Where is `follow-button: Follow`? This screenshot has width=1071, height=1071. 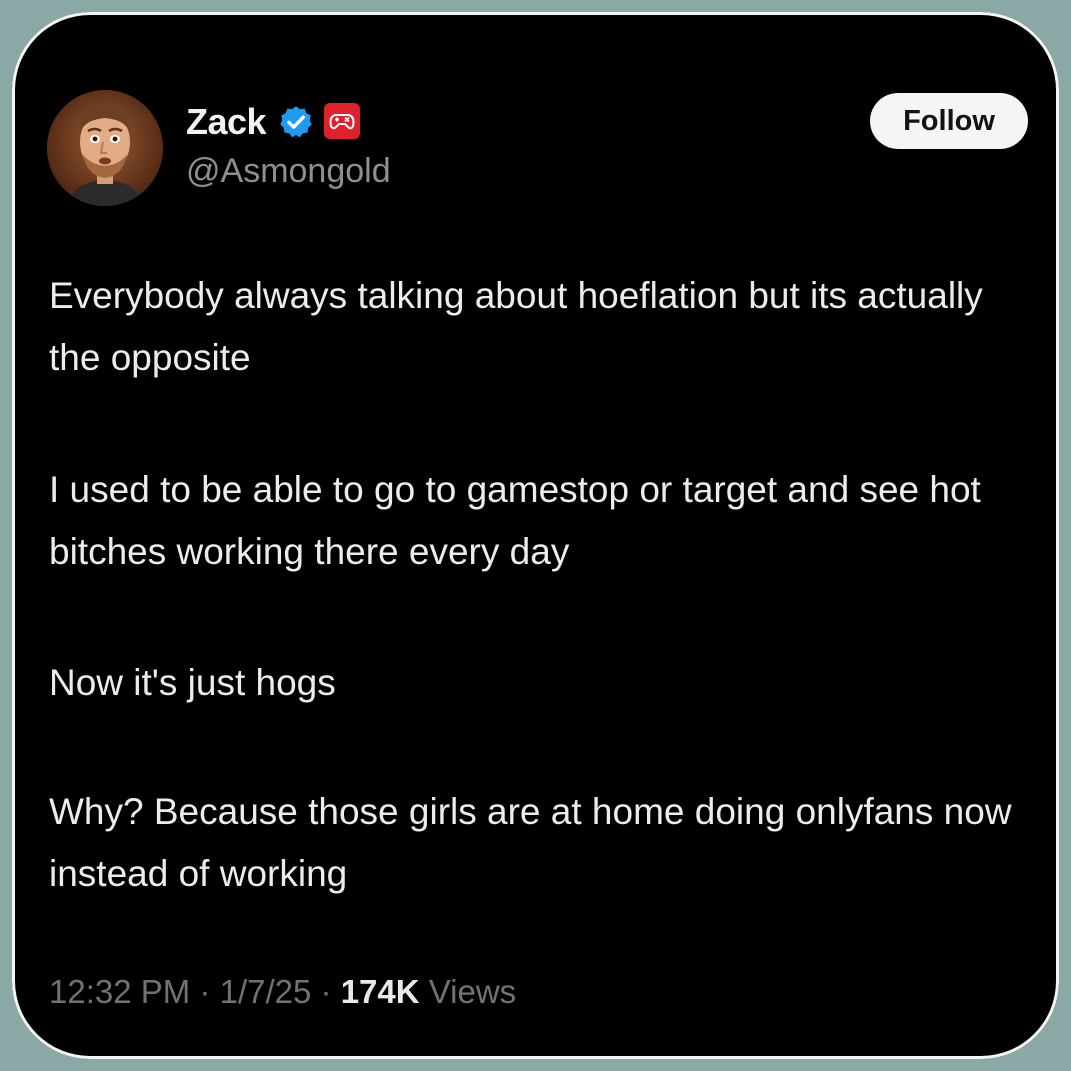 follow-button: Follow is located at coordinates (949, 121).